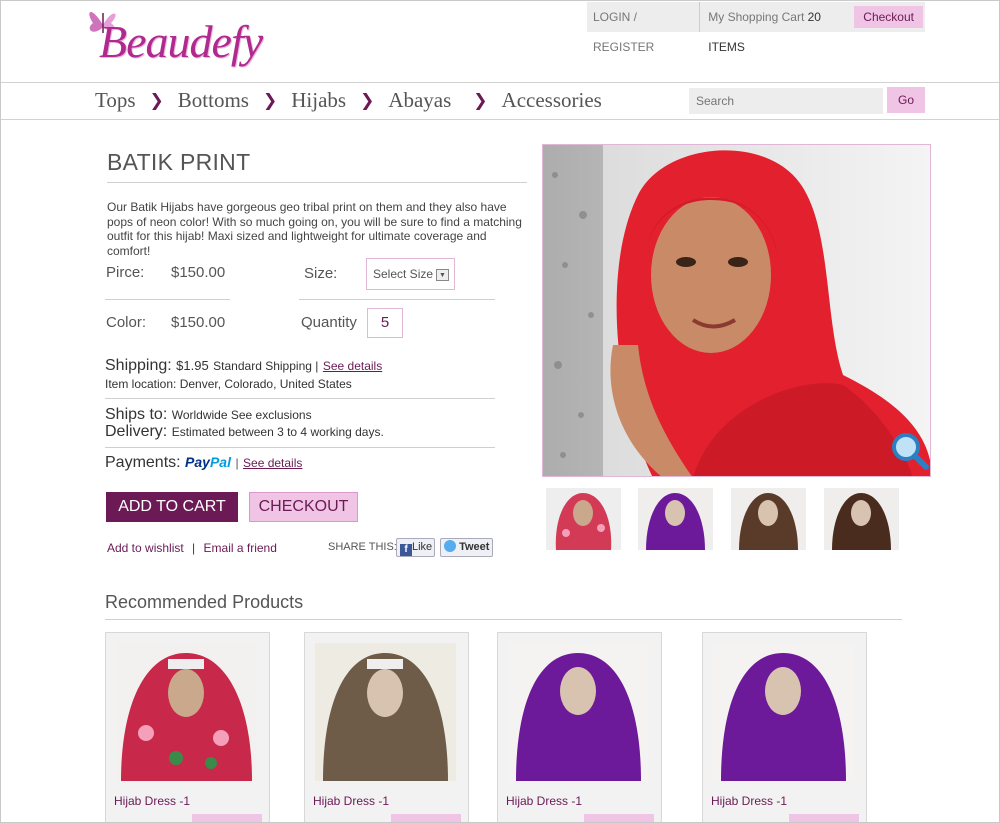 The height and width of the screenshot is (823, 1000). I want to click on thumbnail-dark-brown, so click(861, 519).